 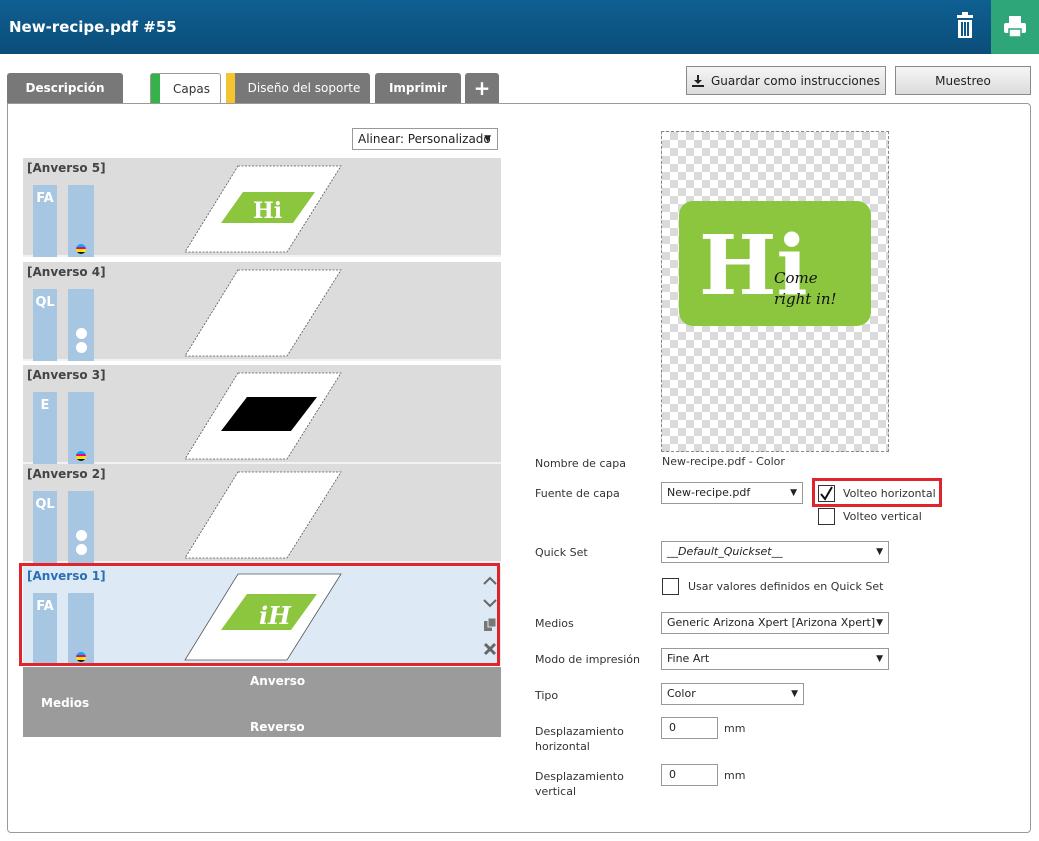 I want to click on offset-h-value: 0, so click(x=672, y=727).